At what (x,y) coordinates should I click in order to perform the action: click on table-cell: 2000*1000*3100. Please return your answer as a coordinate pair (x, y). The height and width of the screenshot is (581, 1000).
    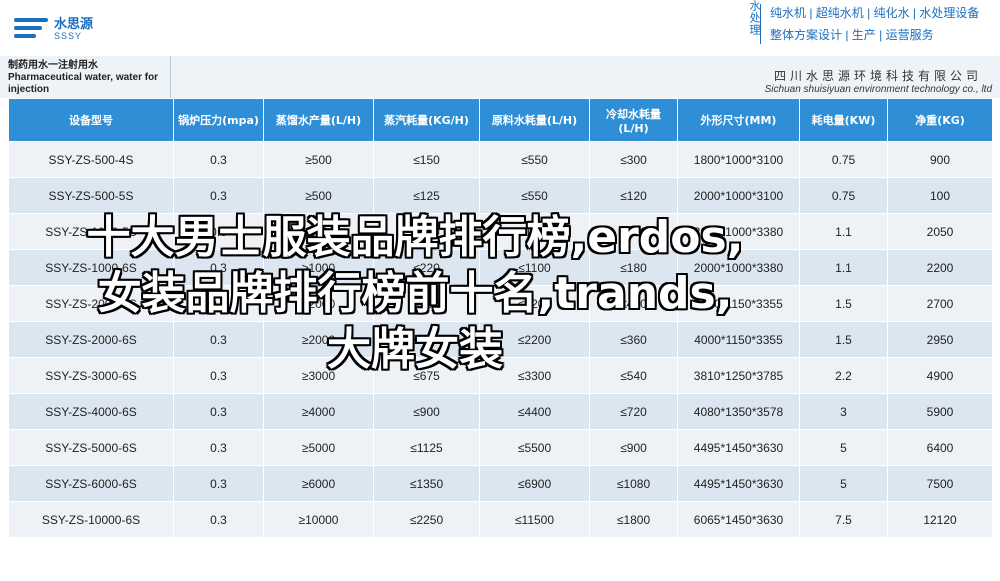
    Looking at the image, I should click on (738, 195).